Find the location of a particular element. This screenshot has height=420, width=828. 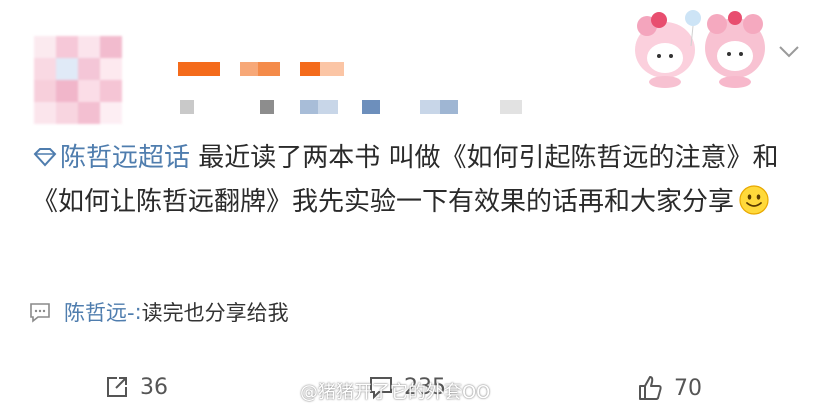

topic-link: 陈哲远超话 is located at coordinates (111, 158).